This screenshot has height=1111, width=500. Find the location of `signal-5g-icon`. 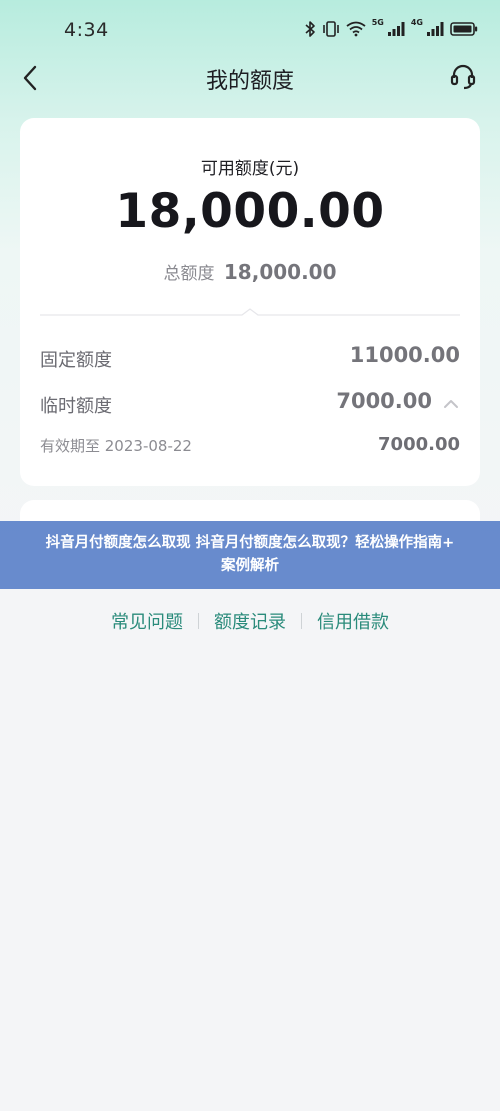

signal-5g-icon is located at coordinates (396, 29).